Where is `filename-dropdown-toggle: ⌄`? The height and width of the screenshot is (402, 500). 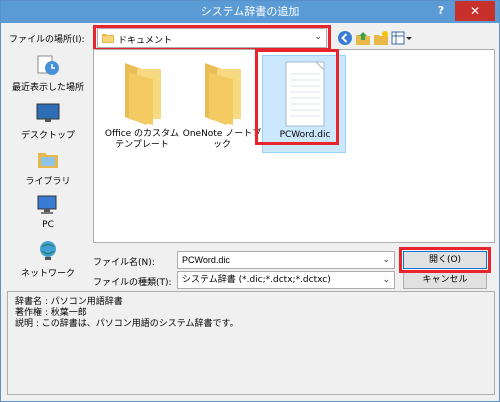
filename-dropdown-toggle: ⌄ is located at coordinates (386, 260).